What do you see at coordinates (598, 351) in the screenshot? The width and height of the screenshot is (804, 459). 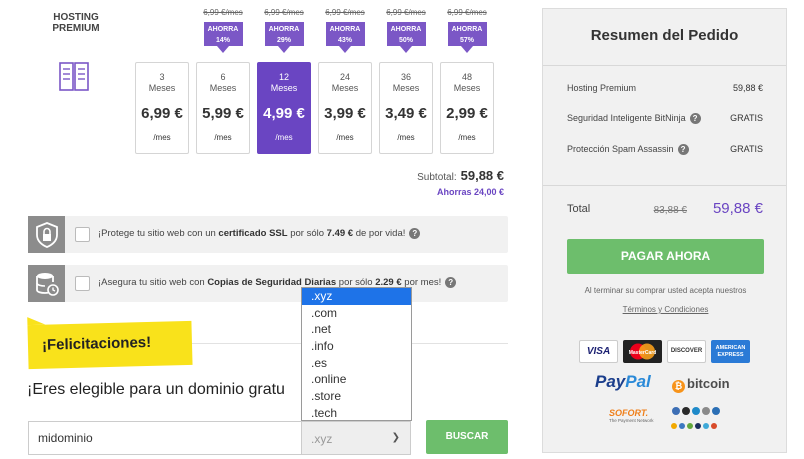 I see `visa-logo: VISA` at bounding box center [598, 351].